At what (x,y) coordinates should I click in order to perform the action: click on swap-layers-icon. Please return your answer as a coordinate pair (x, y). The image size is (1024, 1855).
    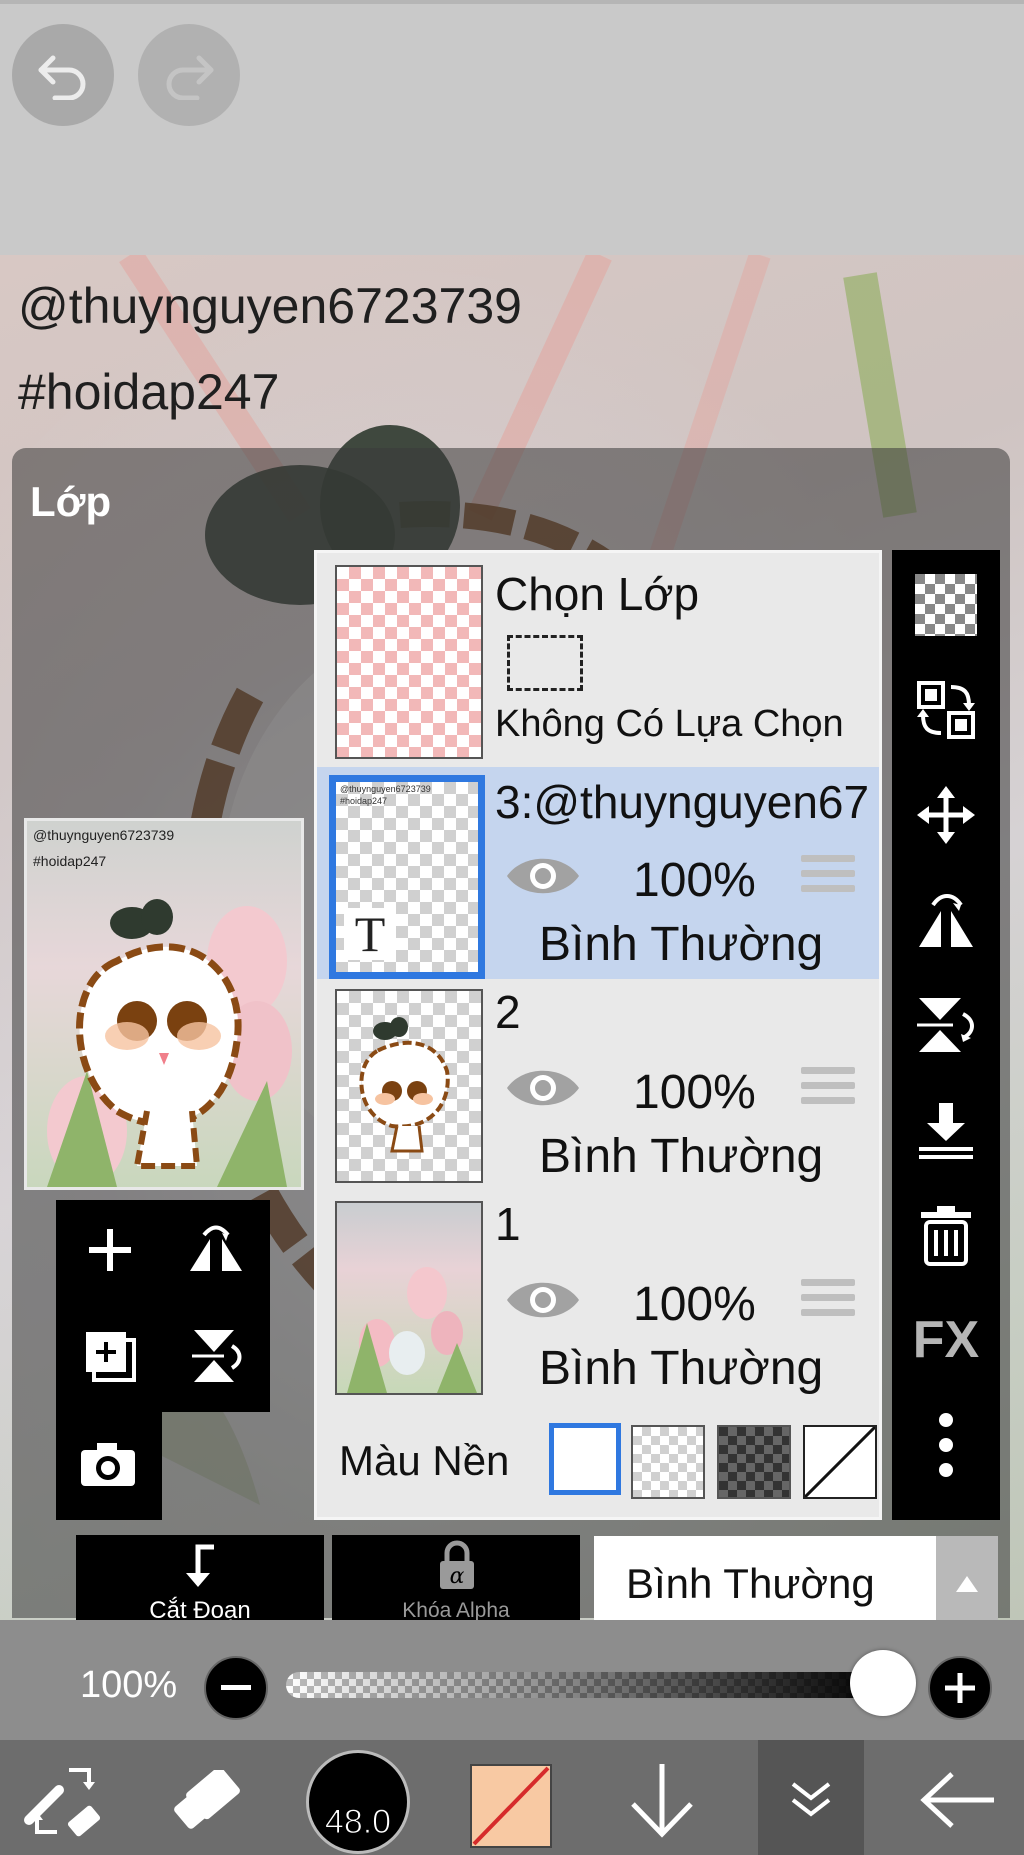
    Looking at the image, I should click on (946, 710).